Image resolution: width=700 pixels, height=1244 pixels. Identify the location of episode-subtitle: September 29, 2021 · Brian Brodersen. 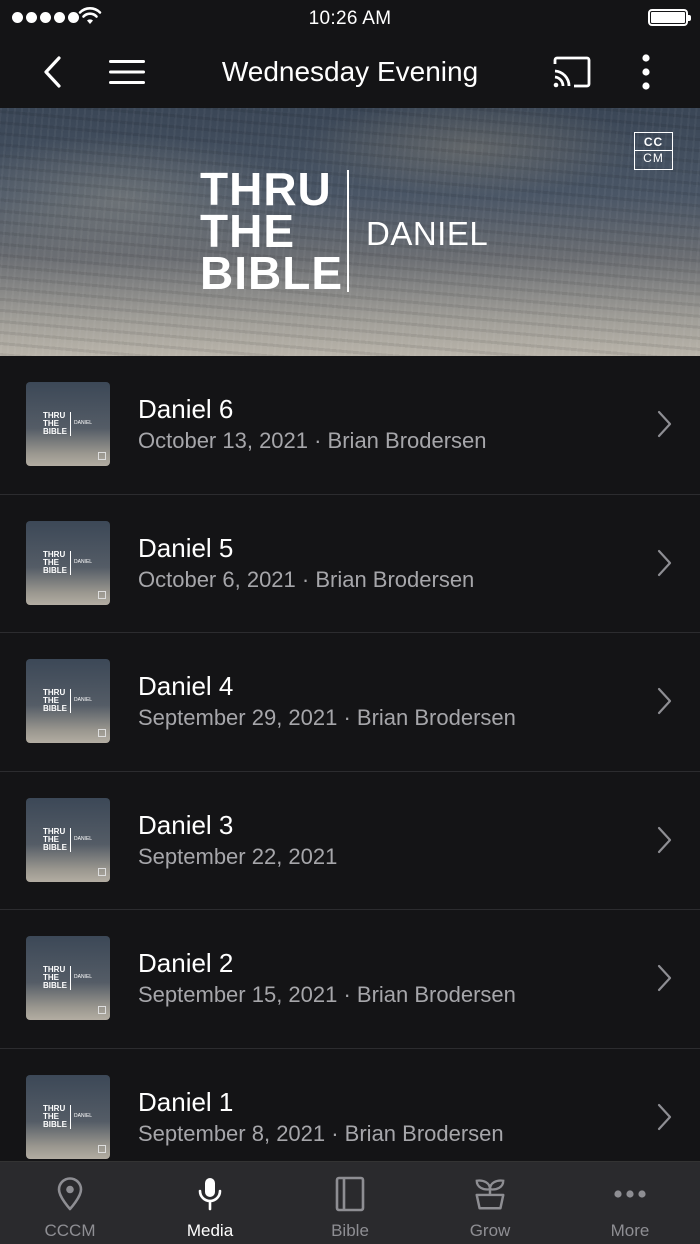
(327, 718).